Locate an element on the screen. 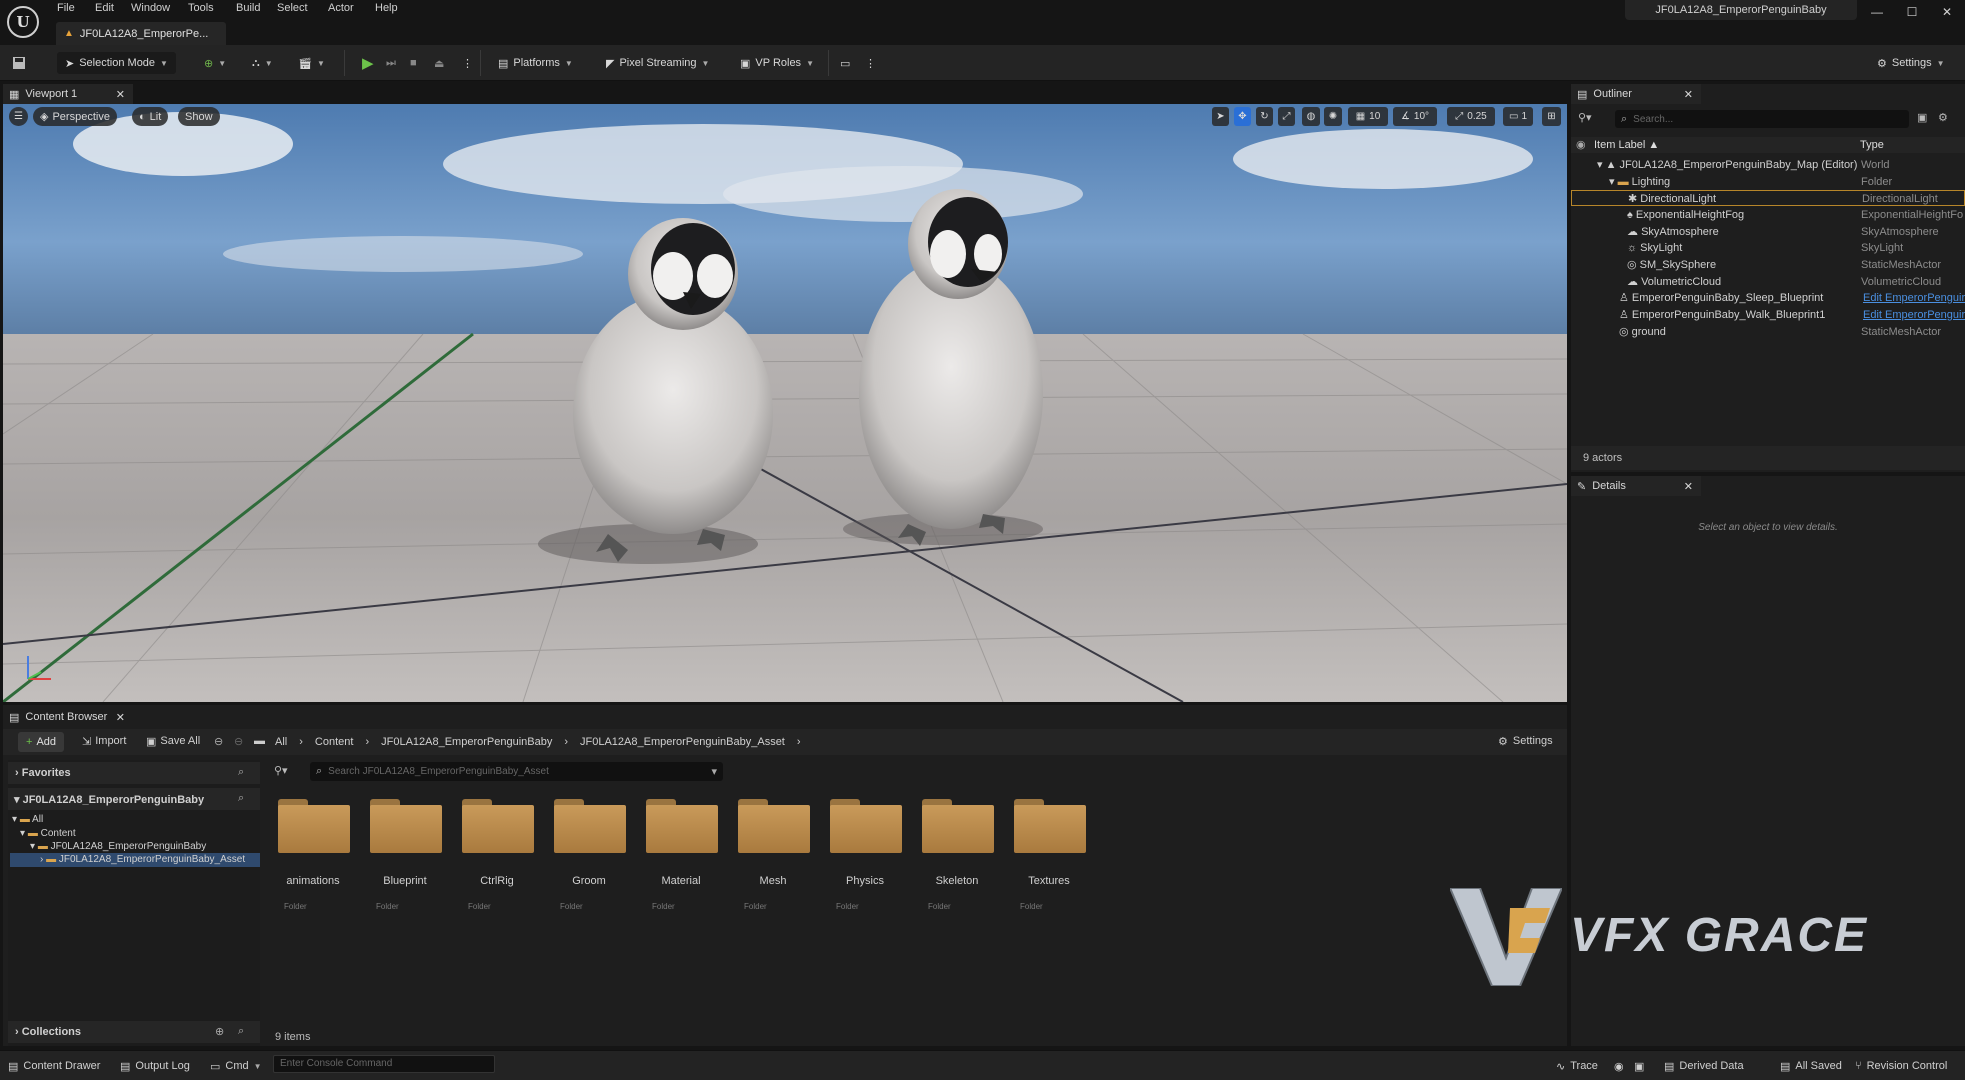 This screenshot has height=1080, width=1965. outliner-row: ▾ ▬ Lighting Folder is located at coordinates (1768, 182).